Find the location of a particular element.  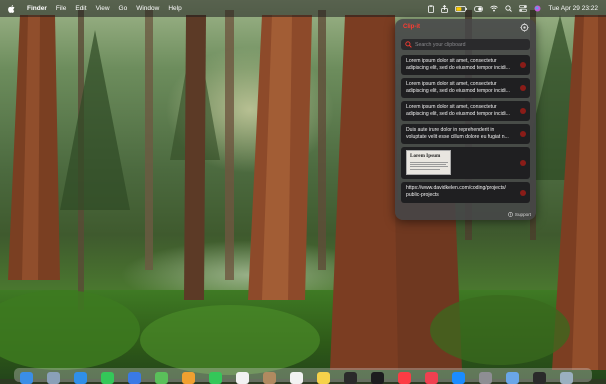

siri-icon is located at coordinates (537, 8).